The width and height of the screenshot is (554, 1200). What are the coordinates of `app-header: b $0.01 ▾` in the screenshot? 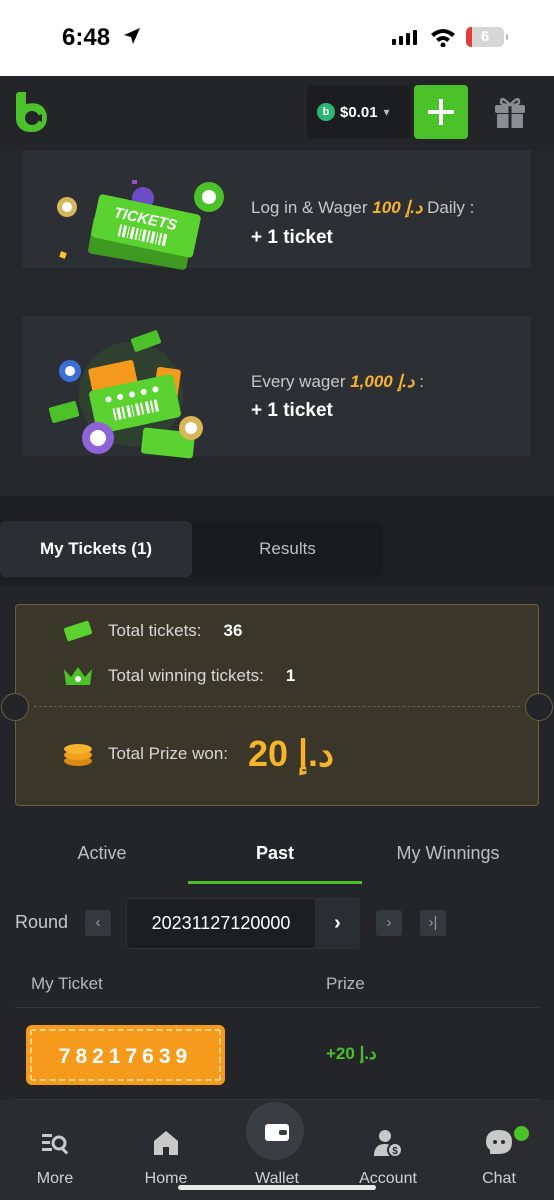 It's located at (277, 113).